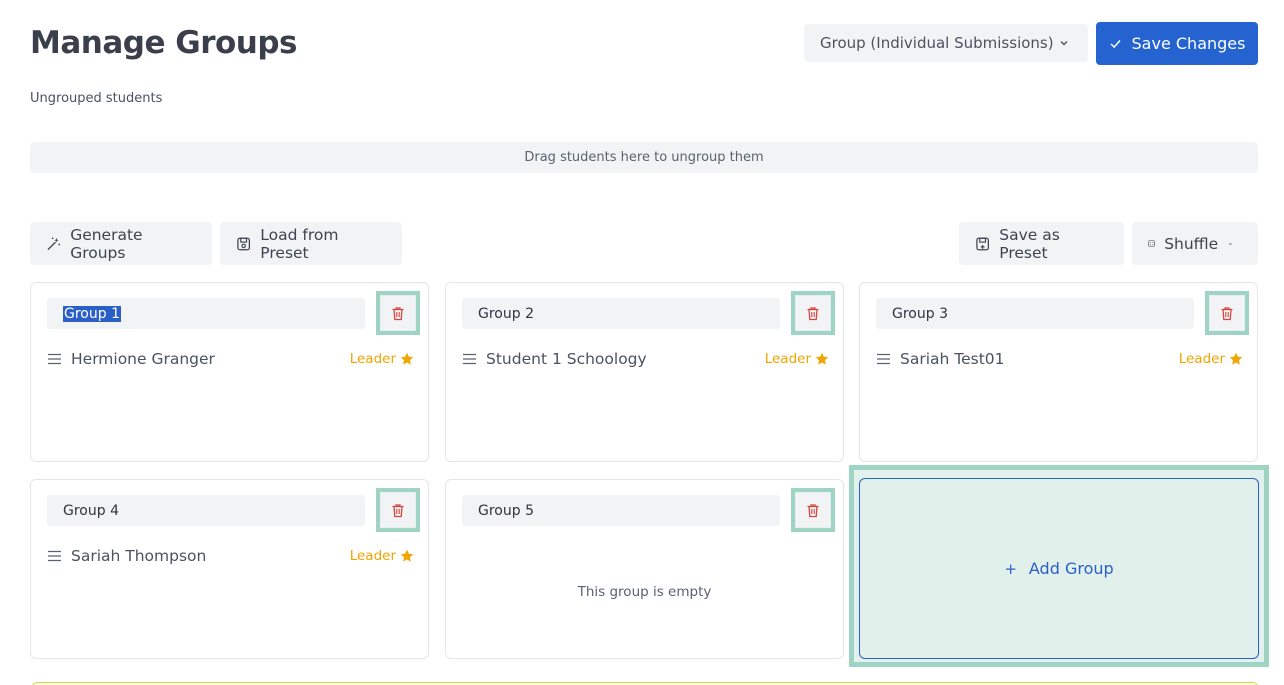 This screenshot has width=1284, height=685. Describe the element at coordinates (1058, 372) in the screenshot. I see `group-card: Group 3 Sariah Test01 Leader` at that location.